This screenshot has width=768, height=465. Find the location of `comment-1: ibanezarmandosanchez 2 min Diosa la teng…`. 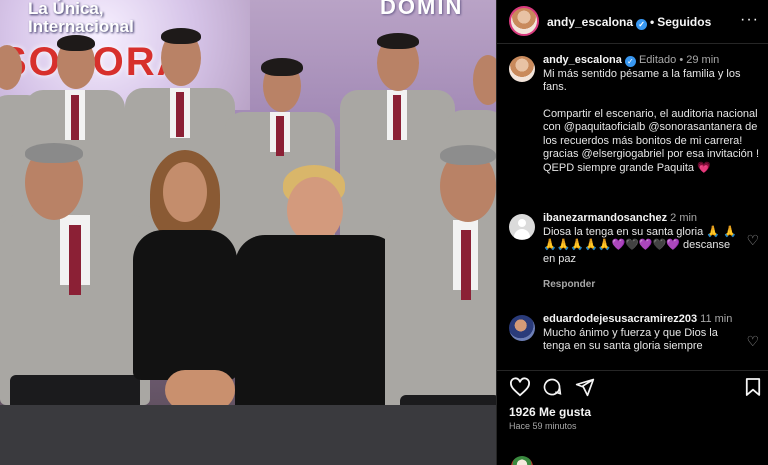

comment-1: ibanezarmandosanchez 2 min Diosa la teng… is located at coordinates (635, 252).